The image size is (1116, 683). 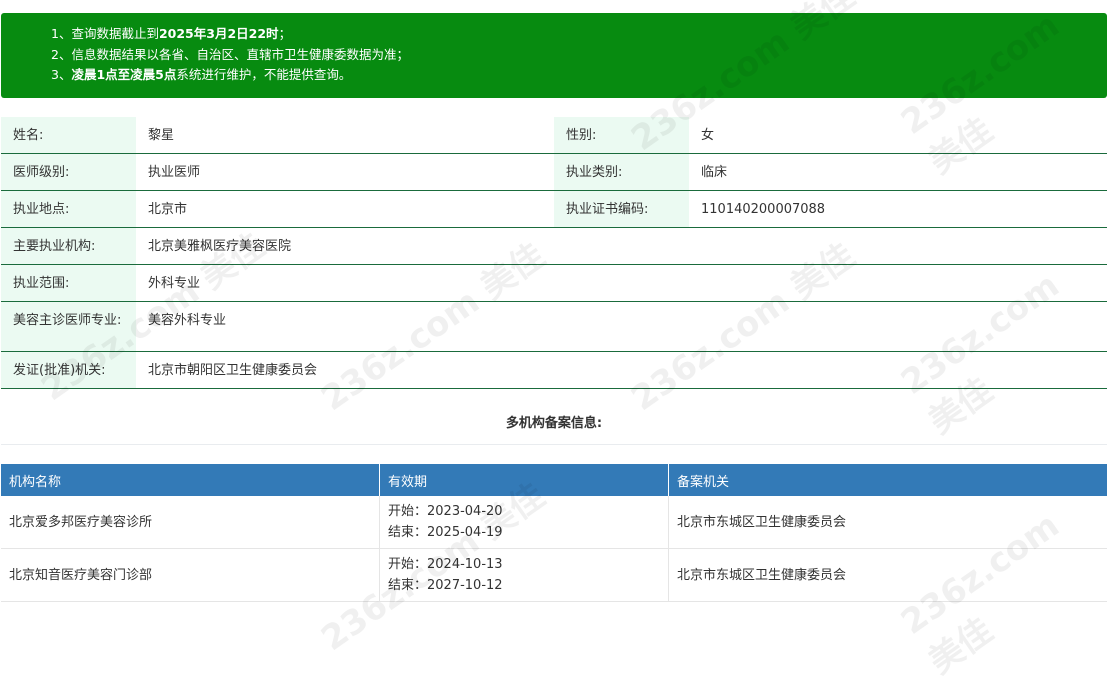 I want to click on info-row-scope: 执业范围: 外科专业, so click(x=554, y=283).